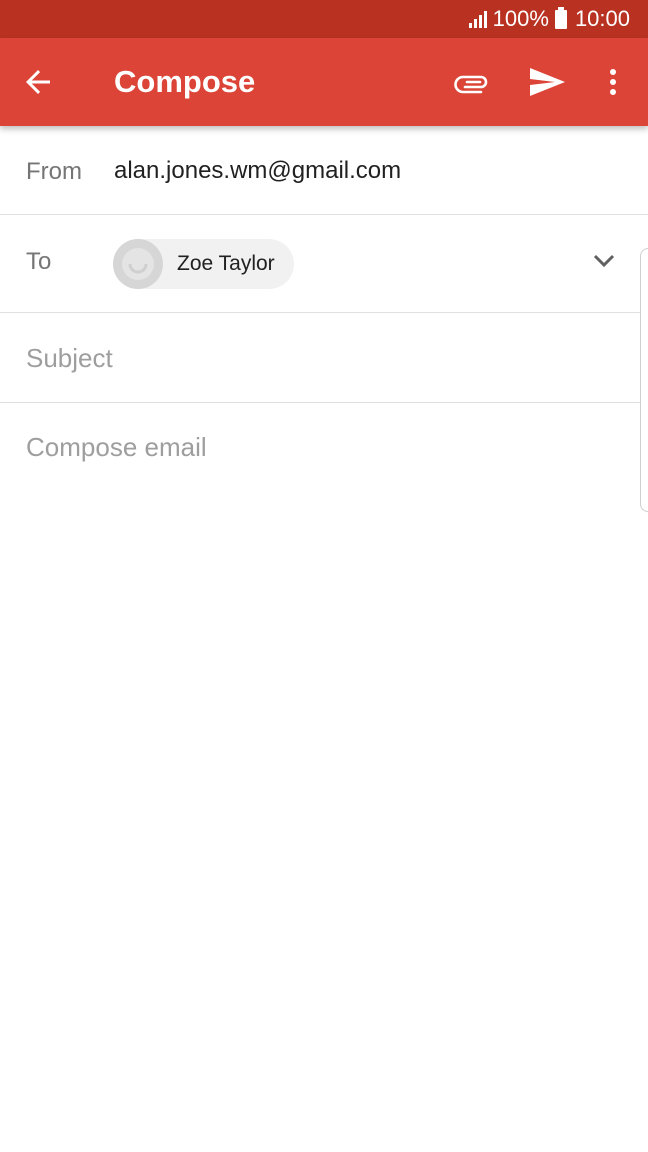  Describe the element at coordinates (472, 82) in the screenshot. I see `paperclip-icon` at that location.